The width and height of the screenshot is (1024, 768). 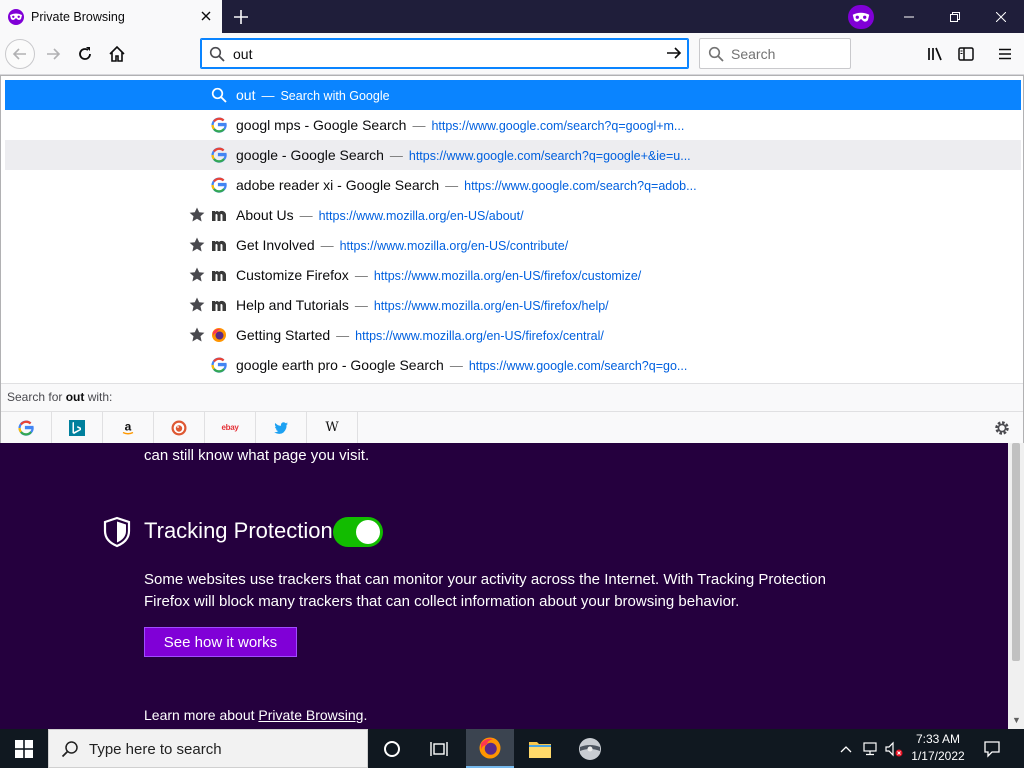 What do you see at coordinates (206, 16) in the screenshot?
I see `close-tab-icon` at bounding box center [206, 16].